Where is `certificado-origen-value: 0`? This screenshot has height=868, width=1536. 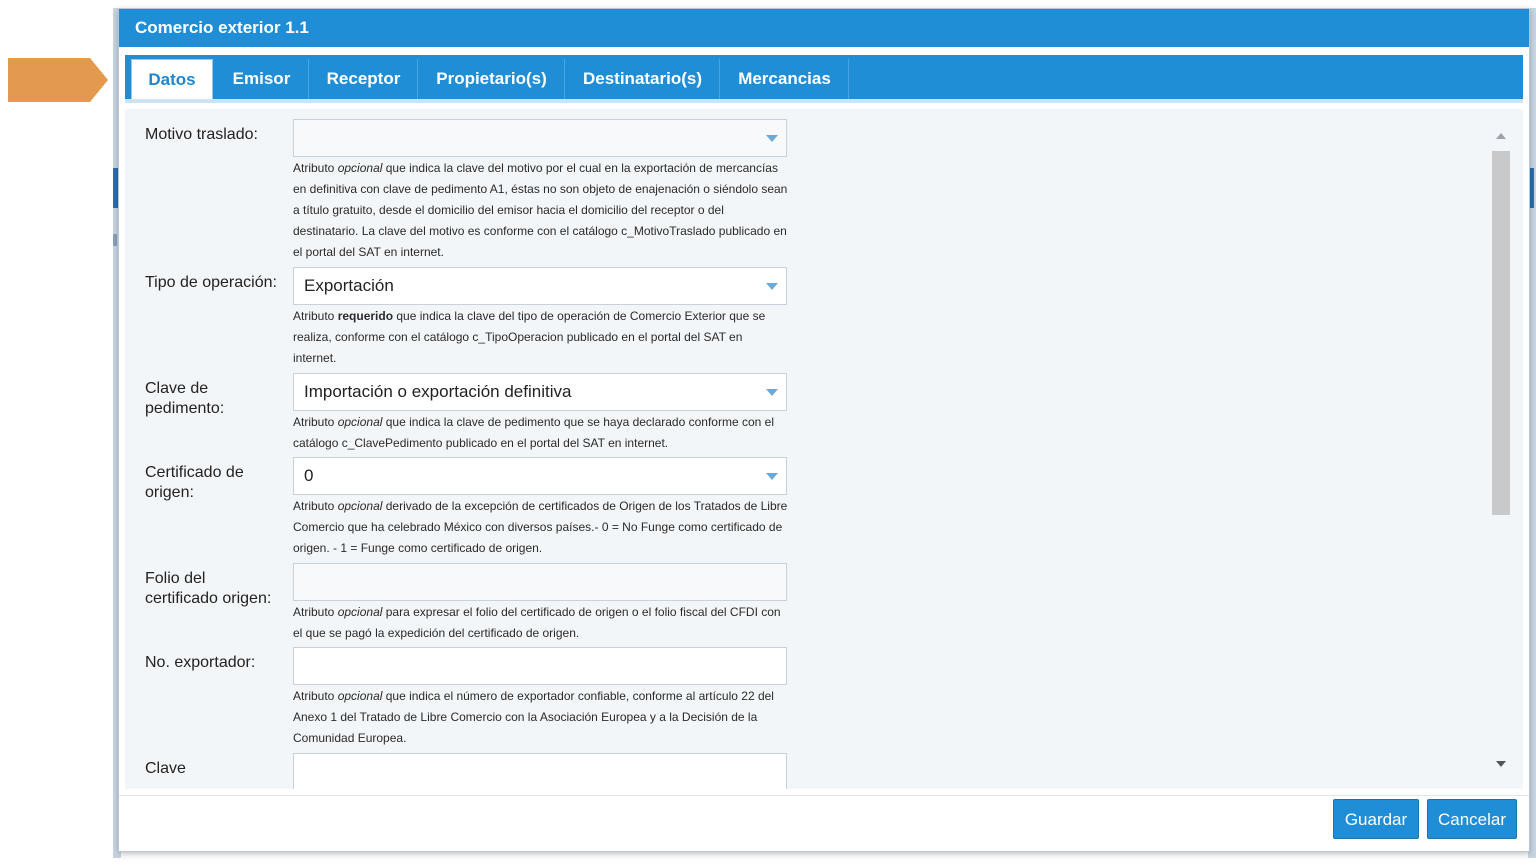 certificado-origen-value: 0 is located at coordinates (309, 475).